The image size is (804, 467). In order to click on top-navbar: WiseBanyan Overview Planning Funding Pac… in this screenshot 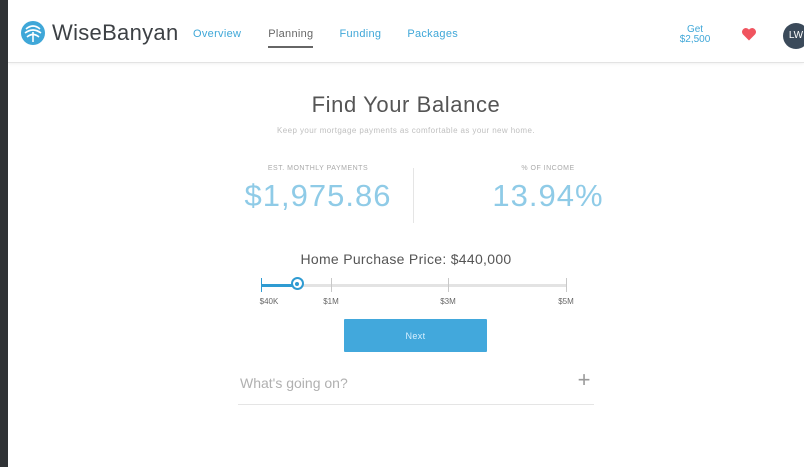, I will do `click(406, 31)`.